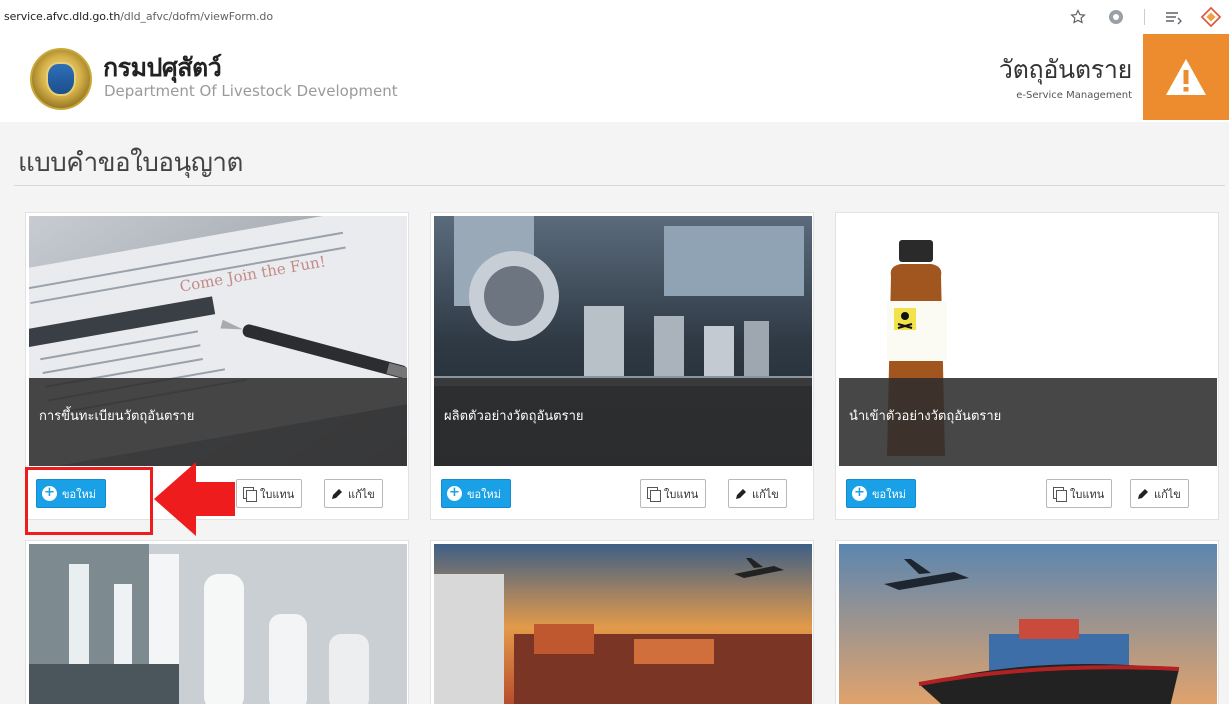 The image size is (1229, 704). I want to click on department-logo, so click(61, 79).